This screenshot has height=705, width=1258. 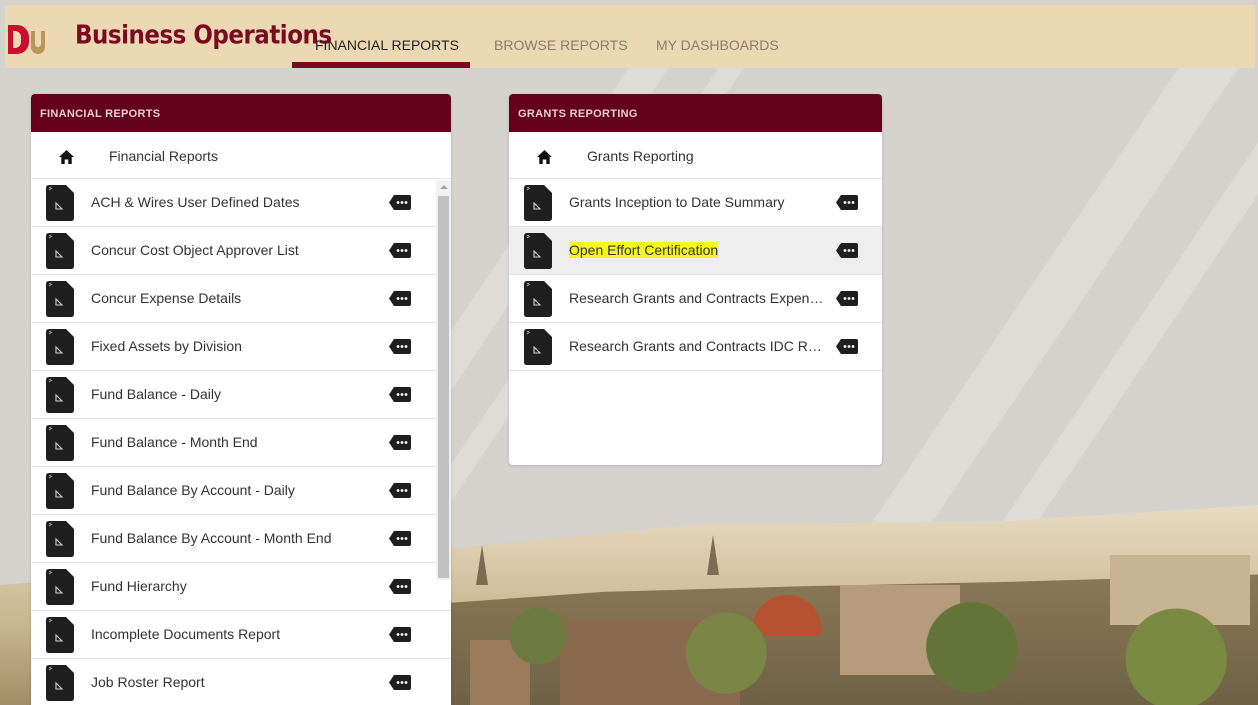 What do you see at coordinates (241, 155) in the screenshot?
I see `financial-reports-home-link: Financial Reports` at bounding box center [241, 155].